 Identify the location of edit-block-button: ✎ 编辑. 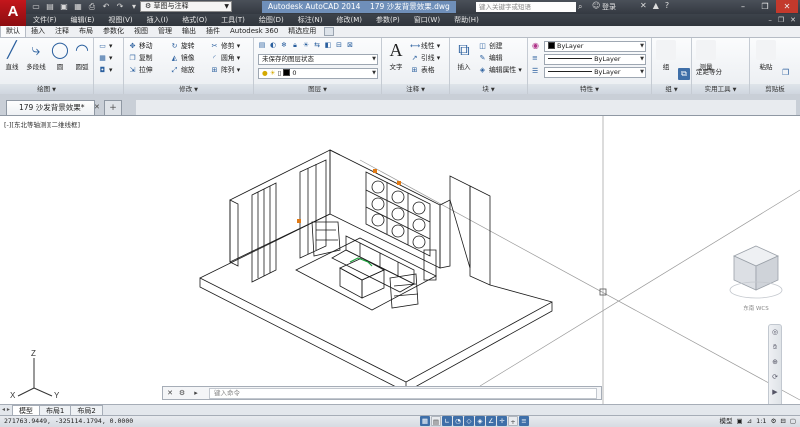
(490, 58).